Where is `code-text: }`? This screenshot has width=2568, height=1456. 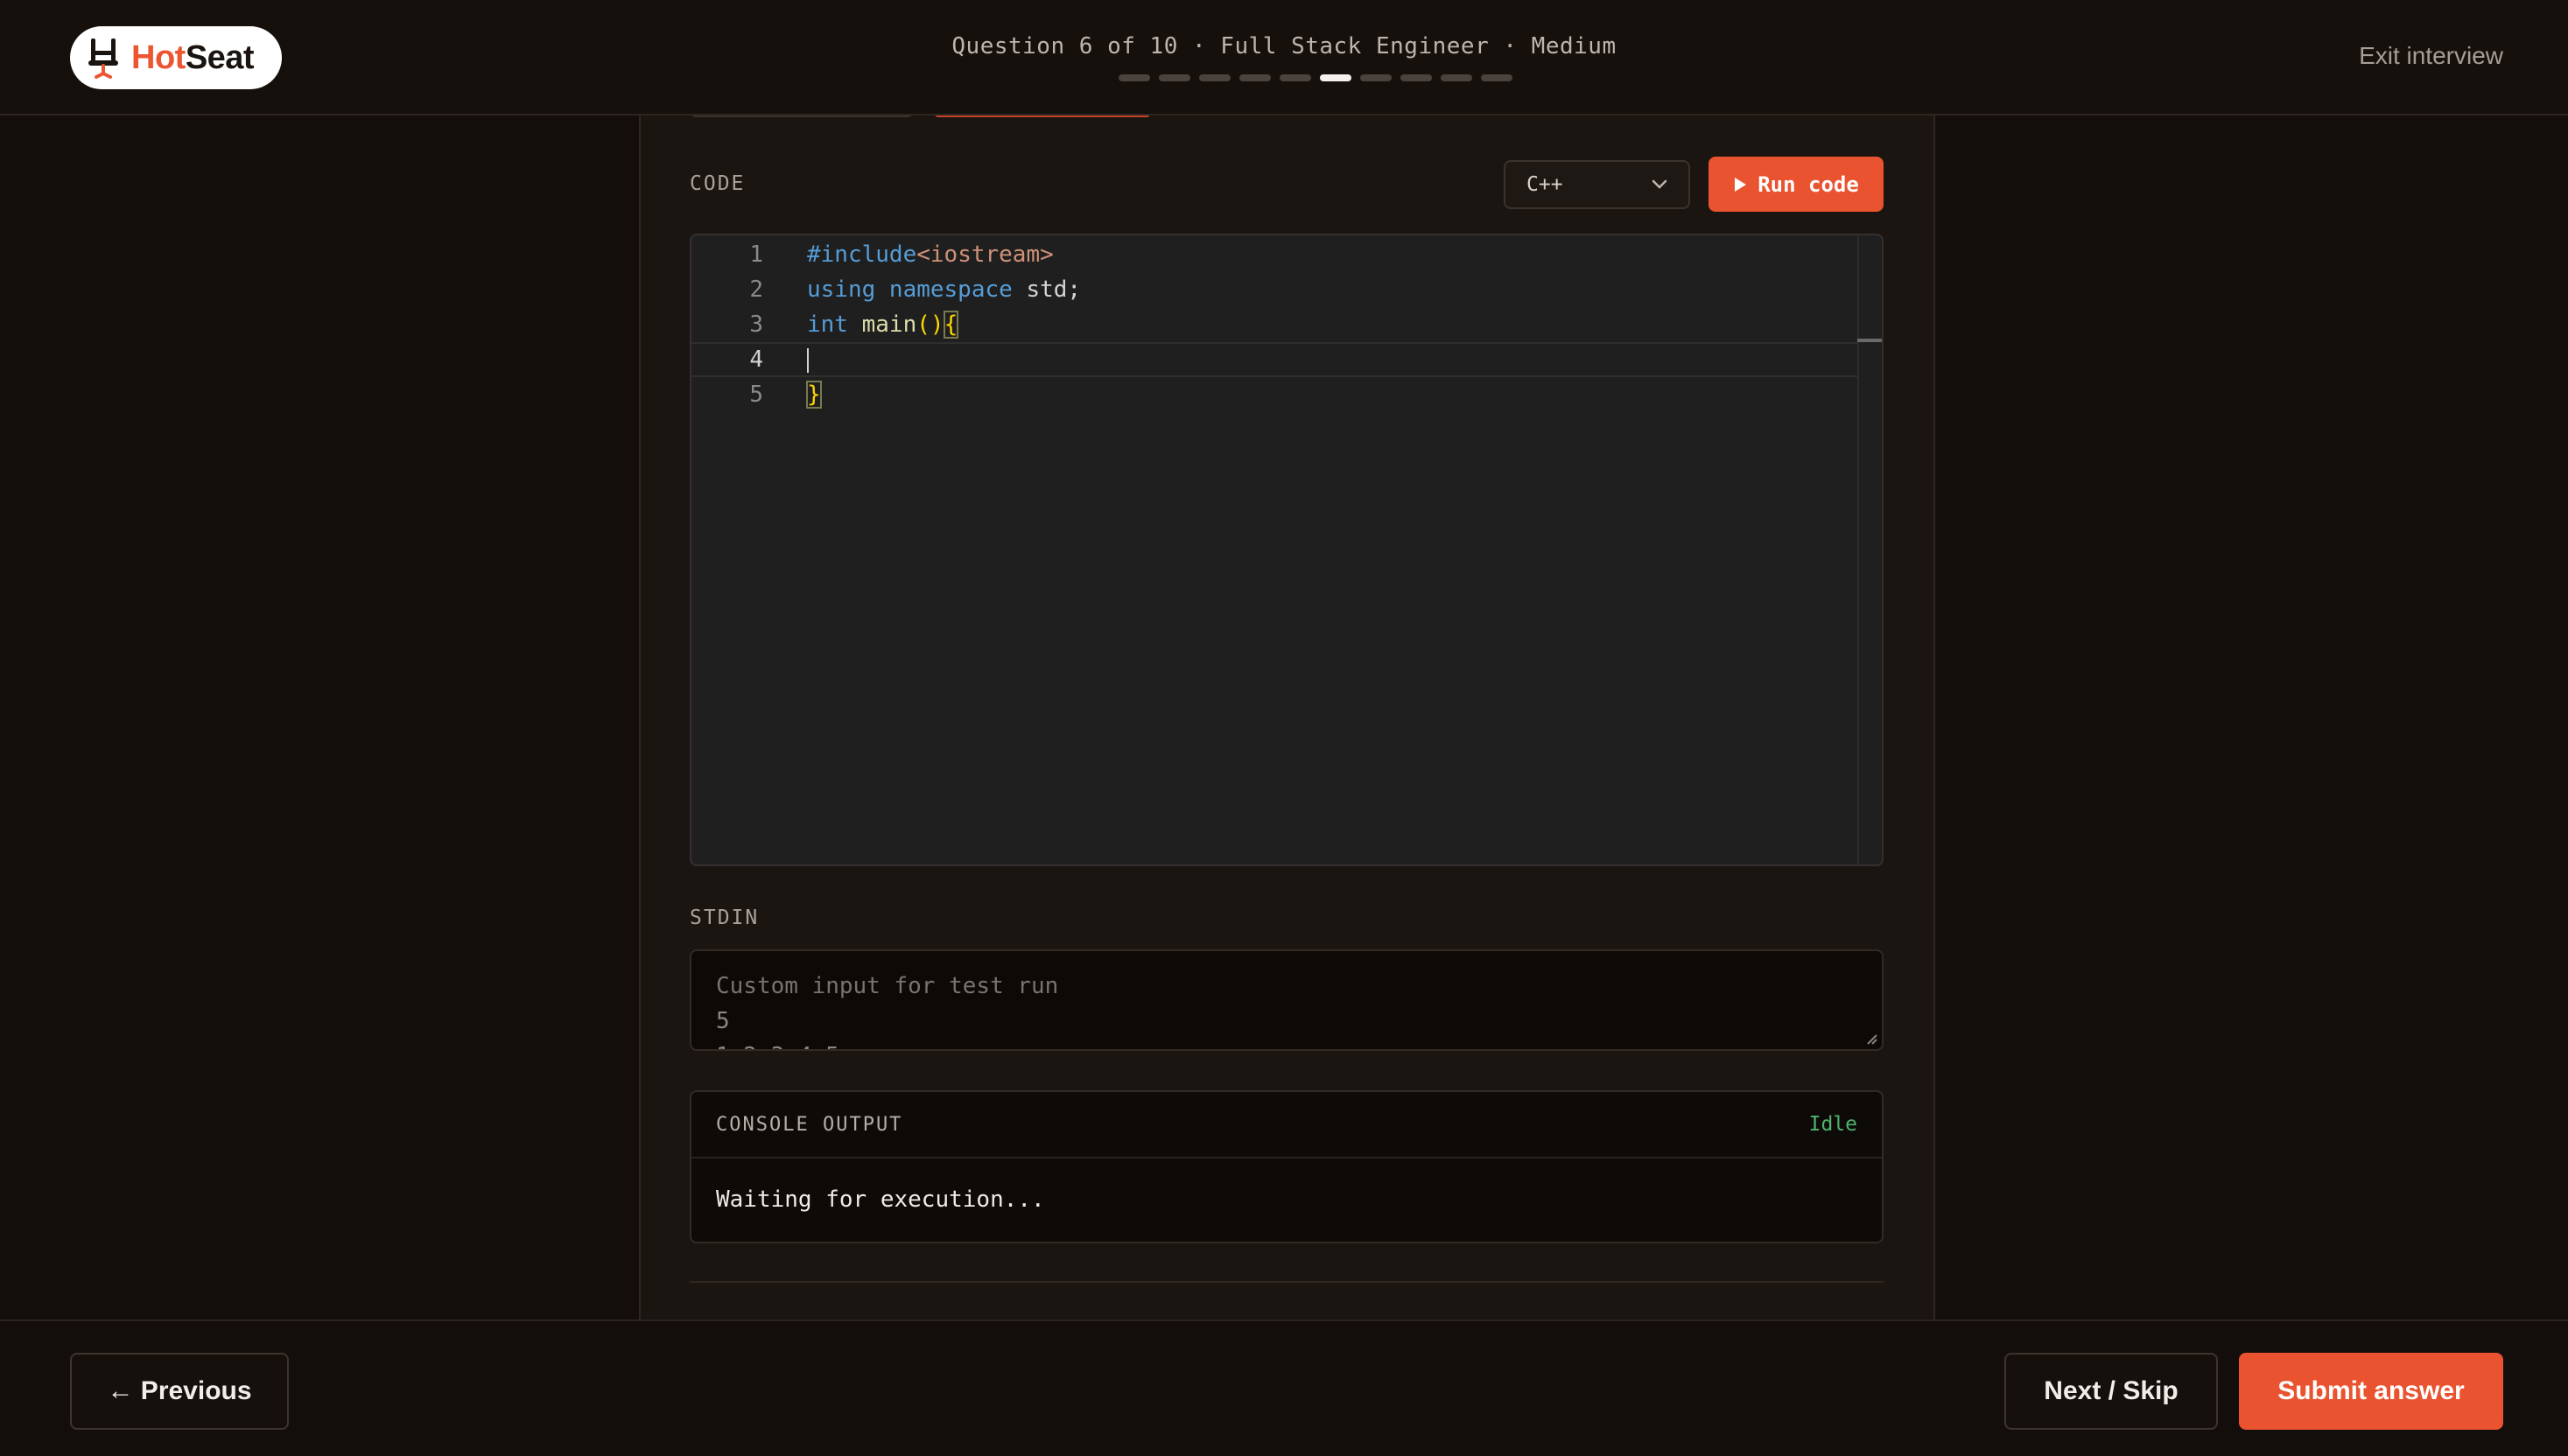
code-text: } is located at coordinates (814, 395).